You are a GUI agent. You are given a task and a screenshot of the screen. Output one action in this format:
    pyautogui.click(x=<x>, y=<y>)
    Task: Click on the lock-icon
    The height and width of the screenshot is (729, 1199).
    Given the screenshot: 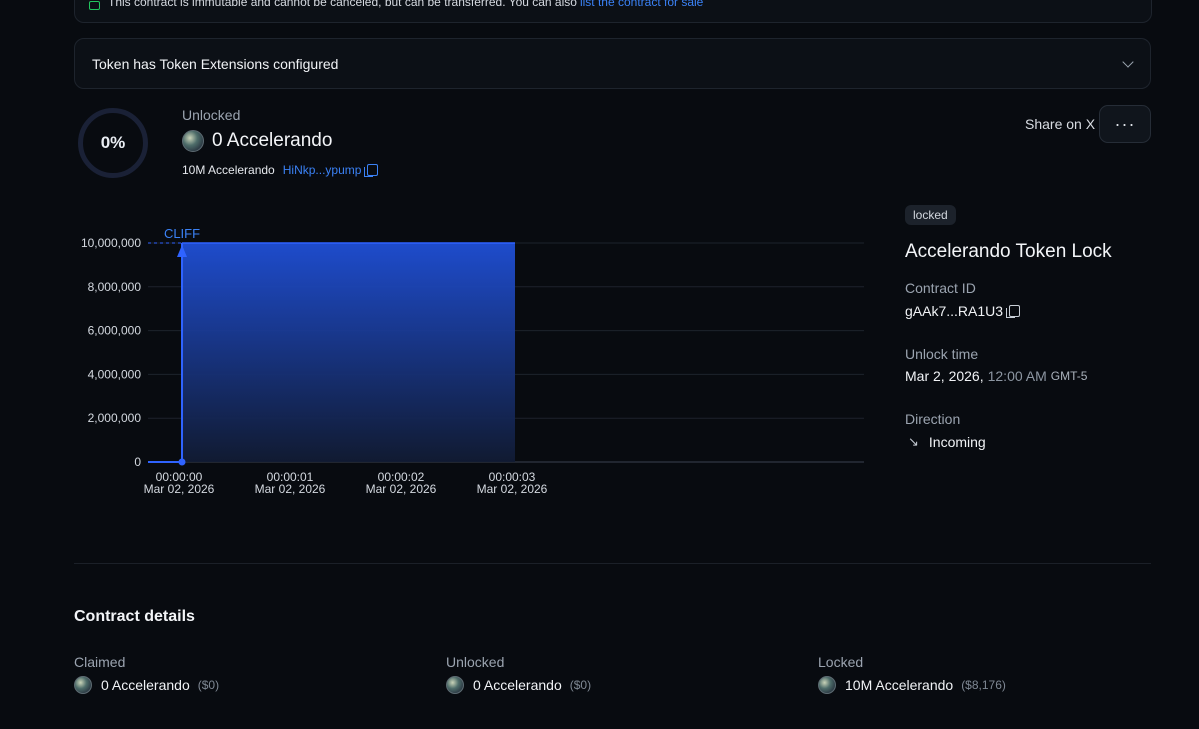 What is the action you would take?
    pyautogui.click(x=94, y=5)
    